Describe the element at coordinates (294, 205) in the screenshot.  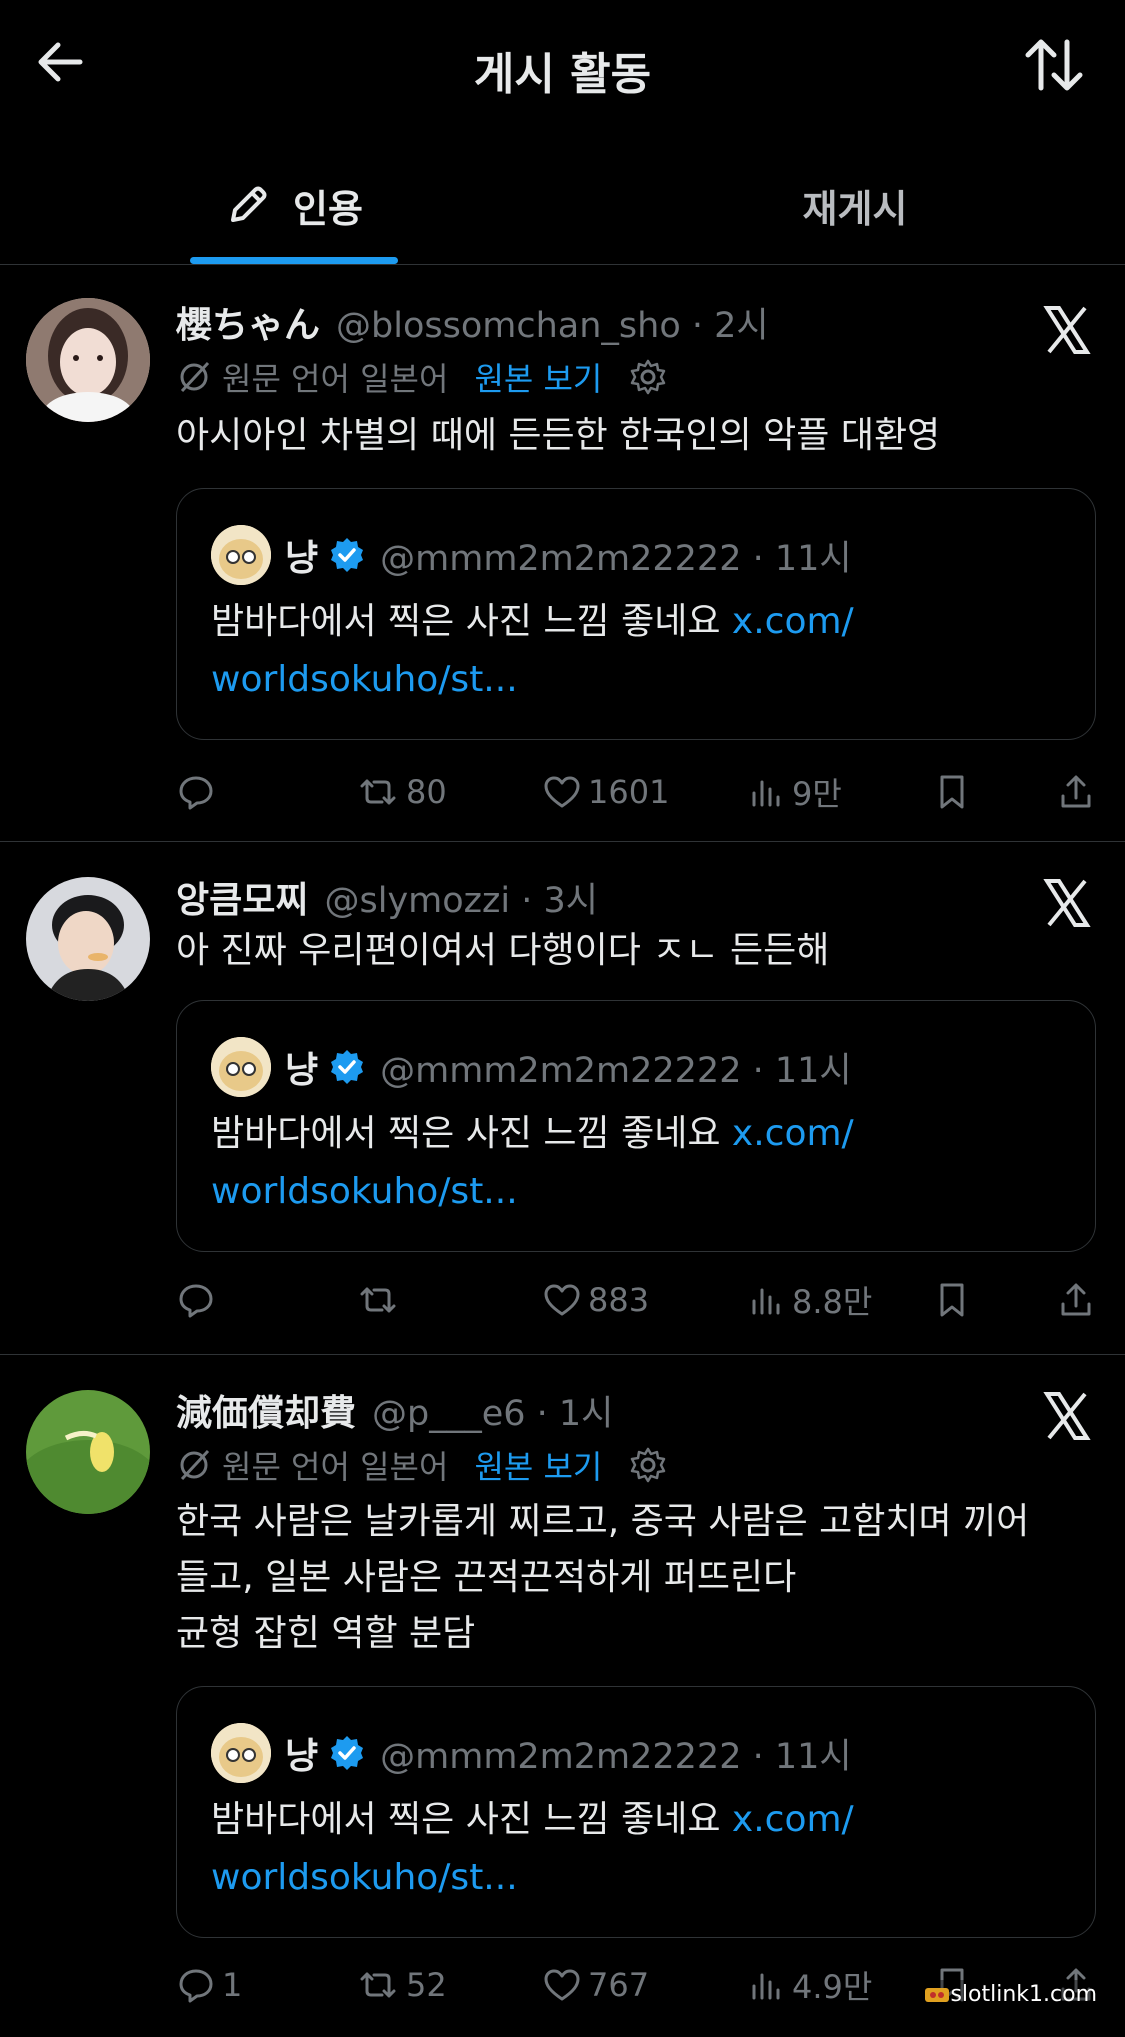
I see `tab-quotes: 인용` at that location.